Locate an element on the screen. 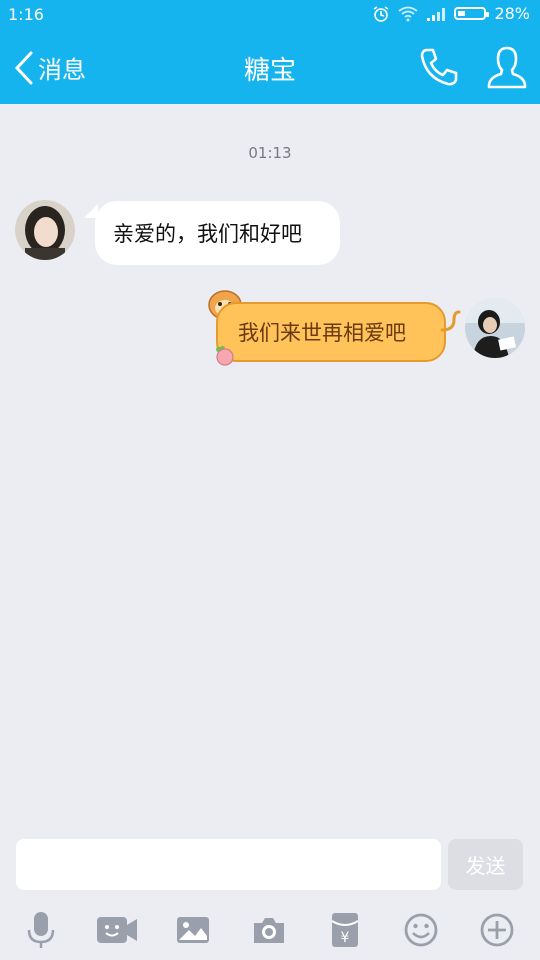  message-bubble-received: 亲爱的，我们和好吧 is located at coordinates (217, 233).